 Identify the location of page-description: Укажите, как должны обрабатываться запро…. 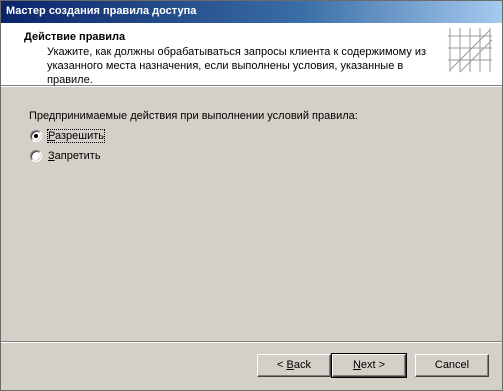
(237, 66).